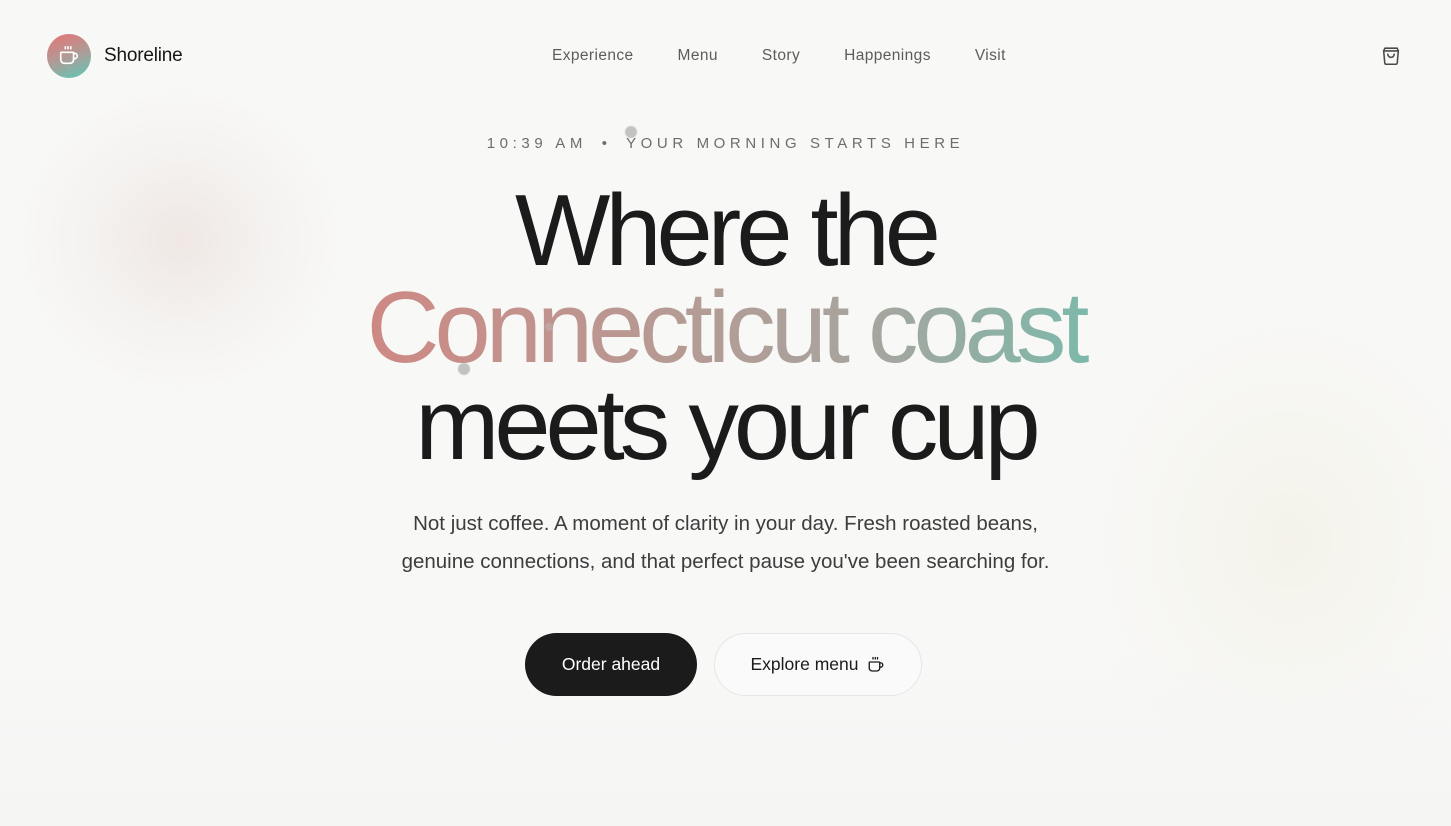  I want to click on current-time: 10:39 AM, so click(536, 143).